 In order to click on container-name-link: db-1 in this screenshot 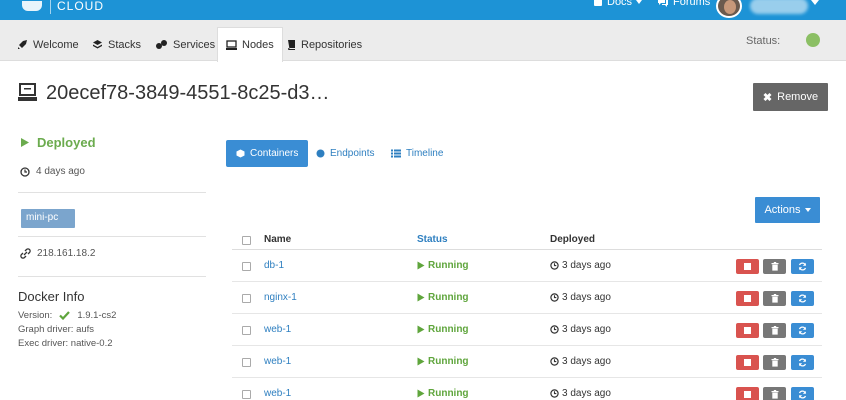, I will do `click(274, 265)`.